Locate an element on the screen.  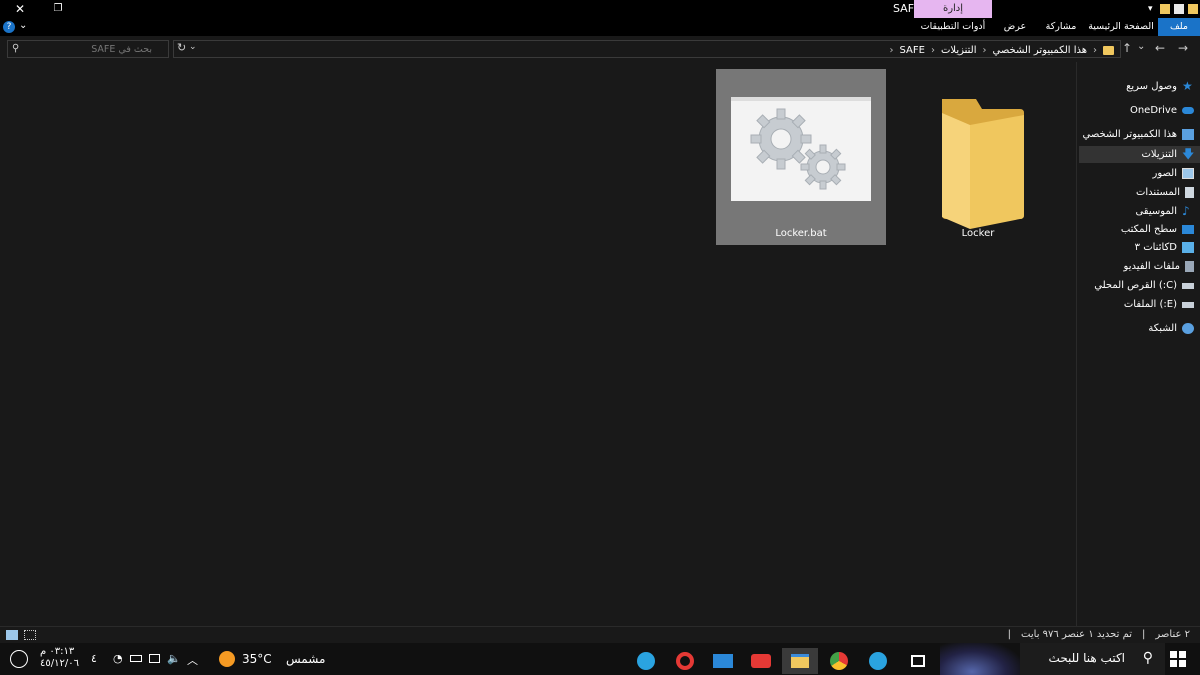
address-dropdown-icon: ⌄ is located at coordinates (193, 47).